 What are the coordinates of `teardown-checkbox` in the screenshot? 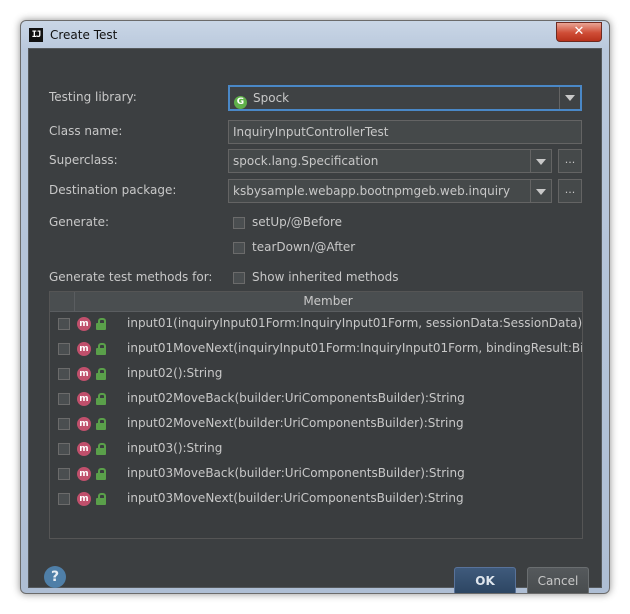 It's located at (239, 248).